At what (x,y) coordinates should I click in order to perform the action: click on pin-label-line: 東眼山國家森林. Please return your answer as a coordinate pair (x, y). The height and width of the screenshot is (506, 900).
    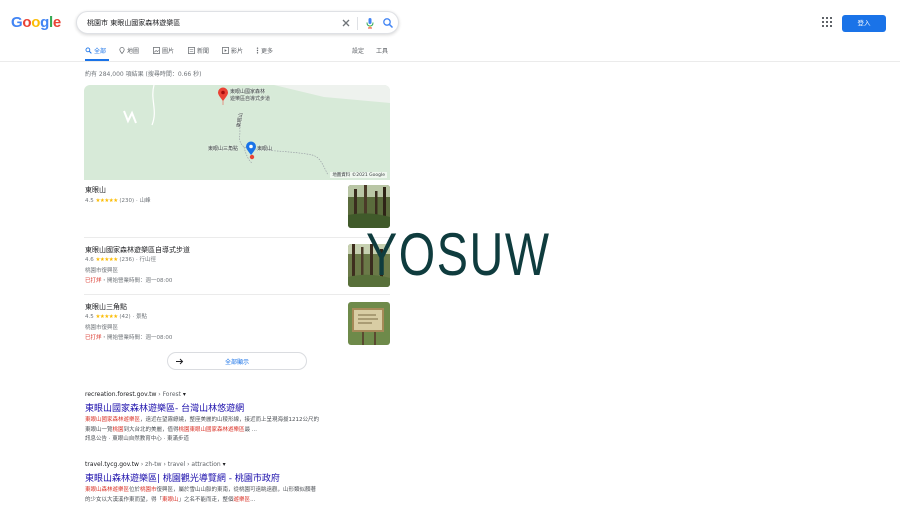
    Looking at the image, I should click on (248, 92).